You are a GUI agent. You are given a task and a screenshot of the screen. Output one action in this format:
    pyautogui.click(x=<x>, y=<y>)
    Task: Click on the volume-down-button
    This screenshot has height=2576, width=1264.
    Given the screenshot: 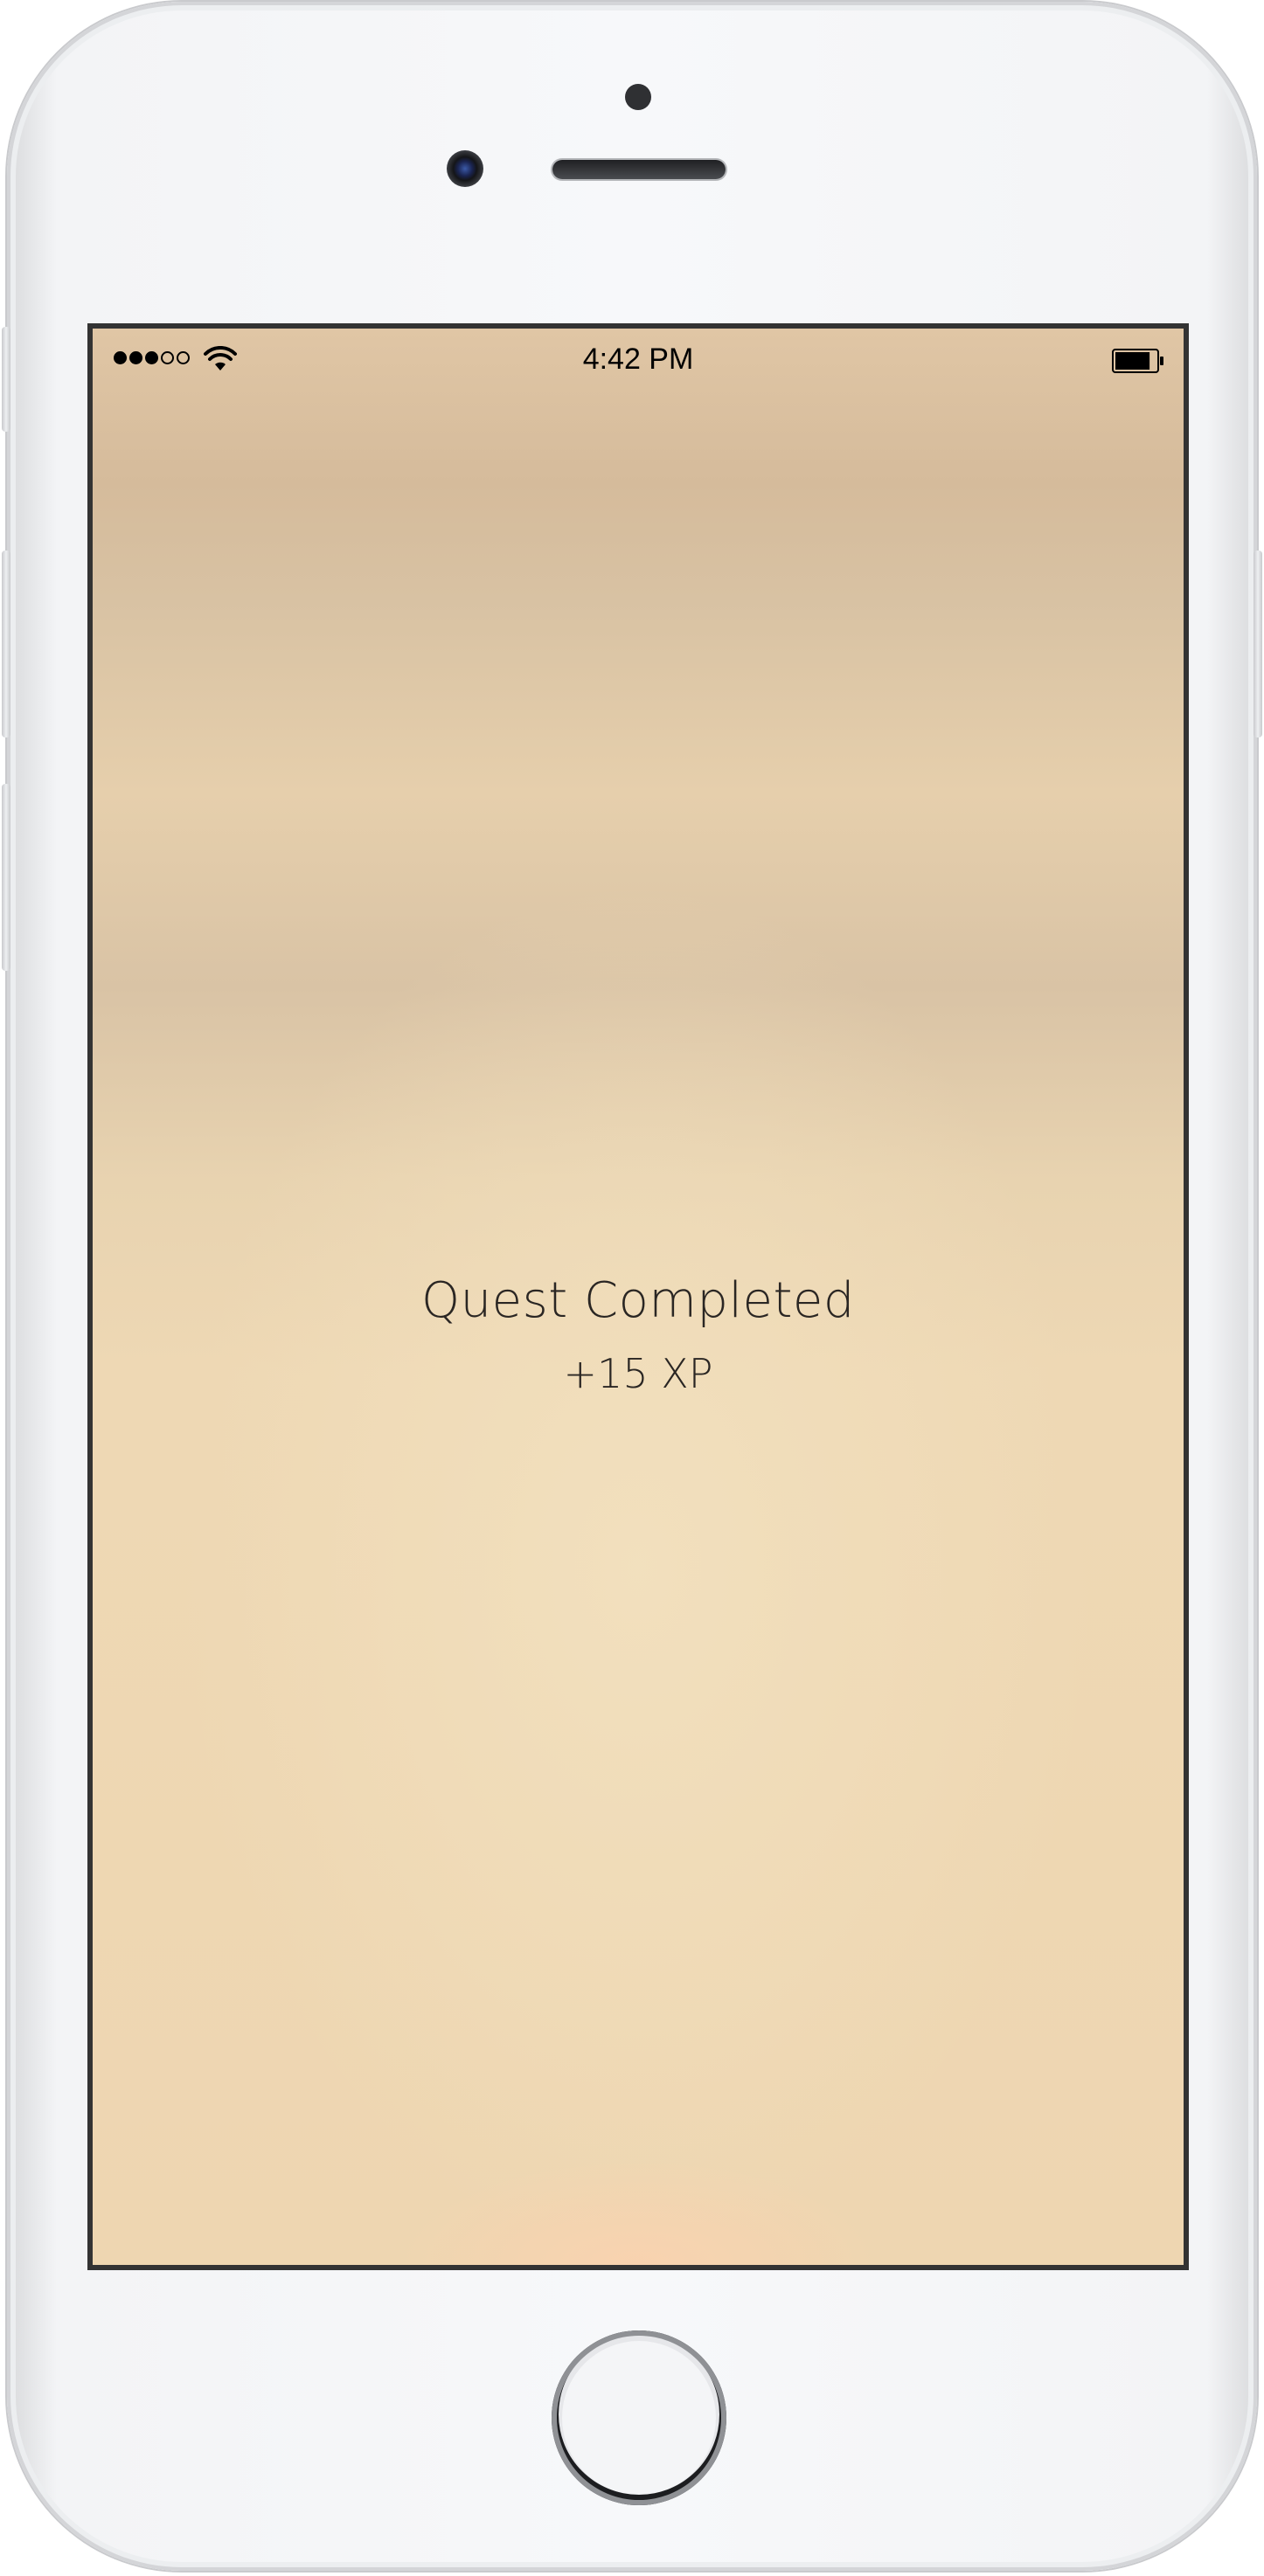 What is the action you would take?
    pyautogui.click(x=6, y=877)
    